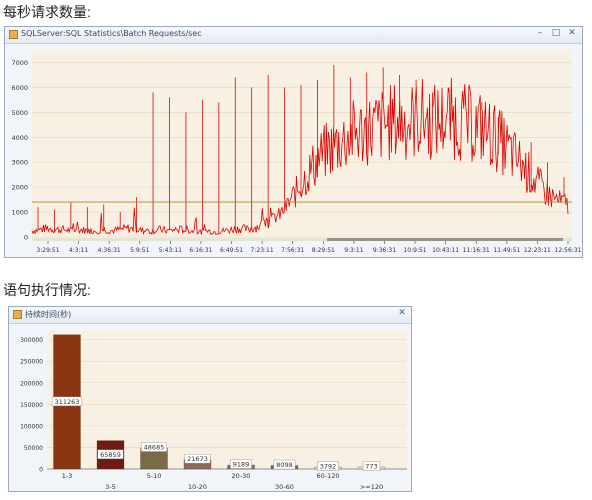  I want to click on y-tick-label: 100000, so click(31, 426).